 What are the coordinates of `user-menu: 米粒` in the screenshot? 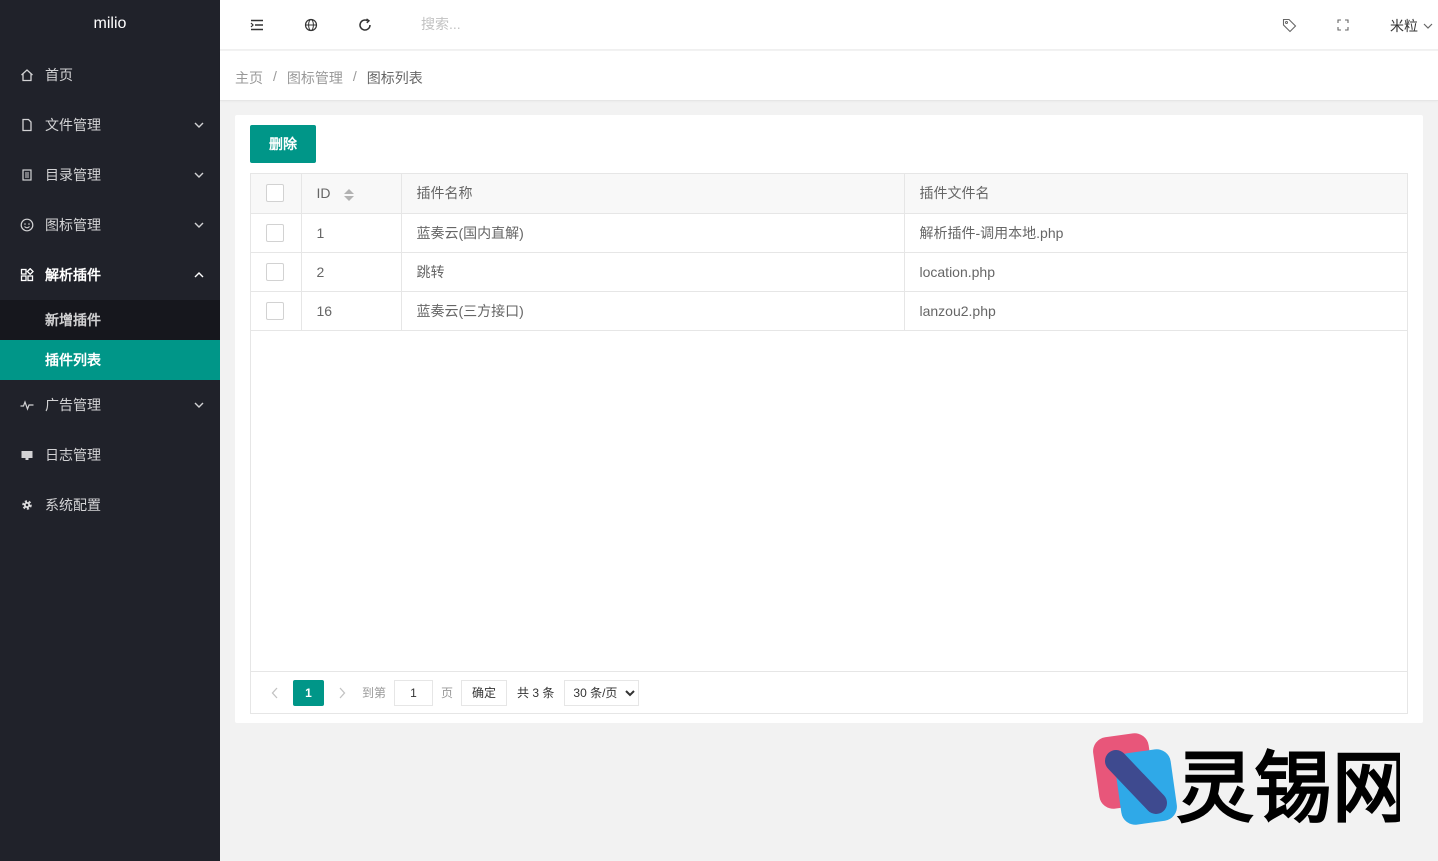 It's located at (1411, 26).